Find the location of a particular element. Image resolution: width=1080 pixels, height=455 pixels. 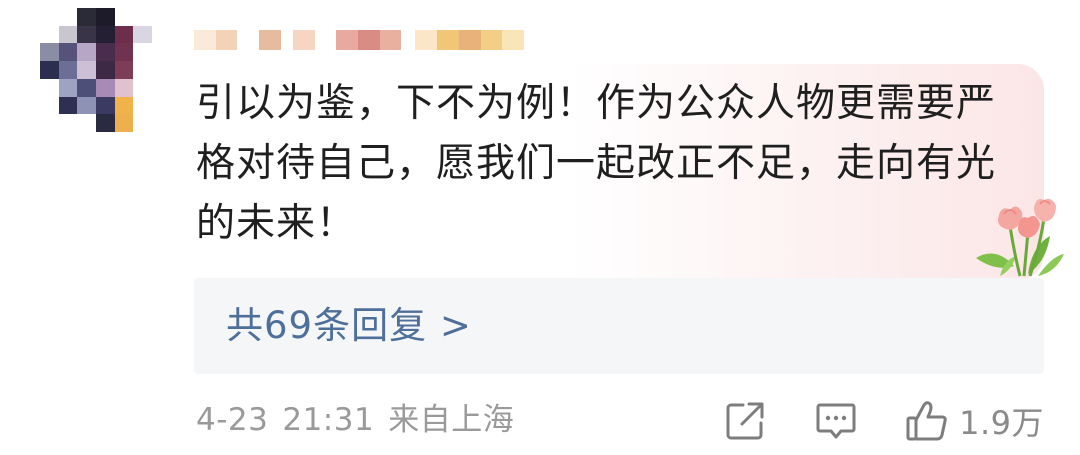

tulip-decoration-icon is located at coordinates (1020, 237).